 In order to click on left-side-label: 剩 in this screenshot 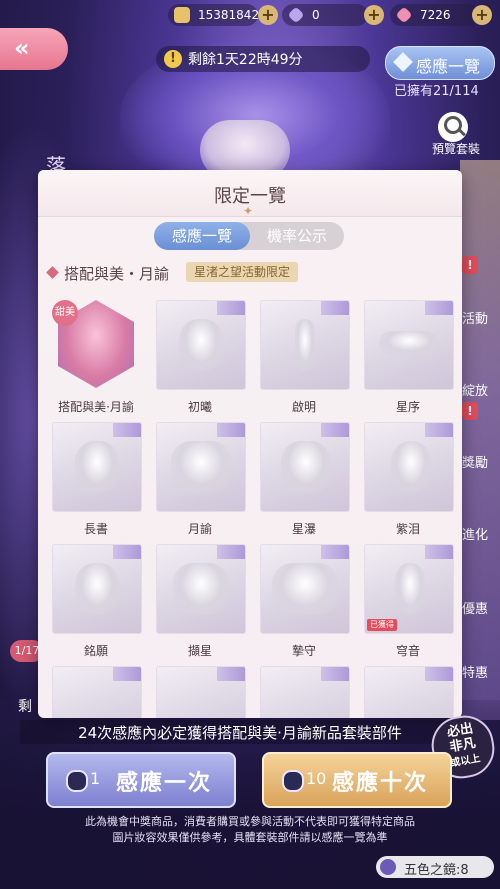, I will do `click(25, 707)`.